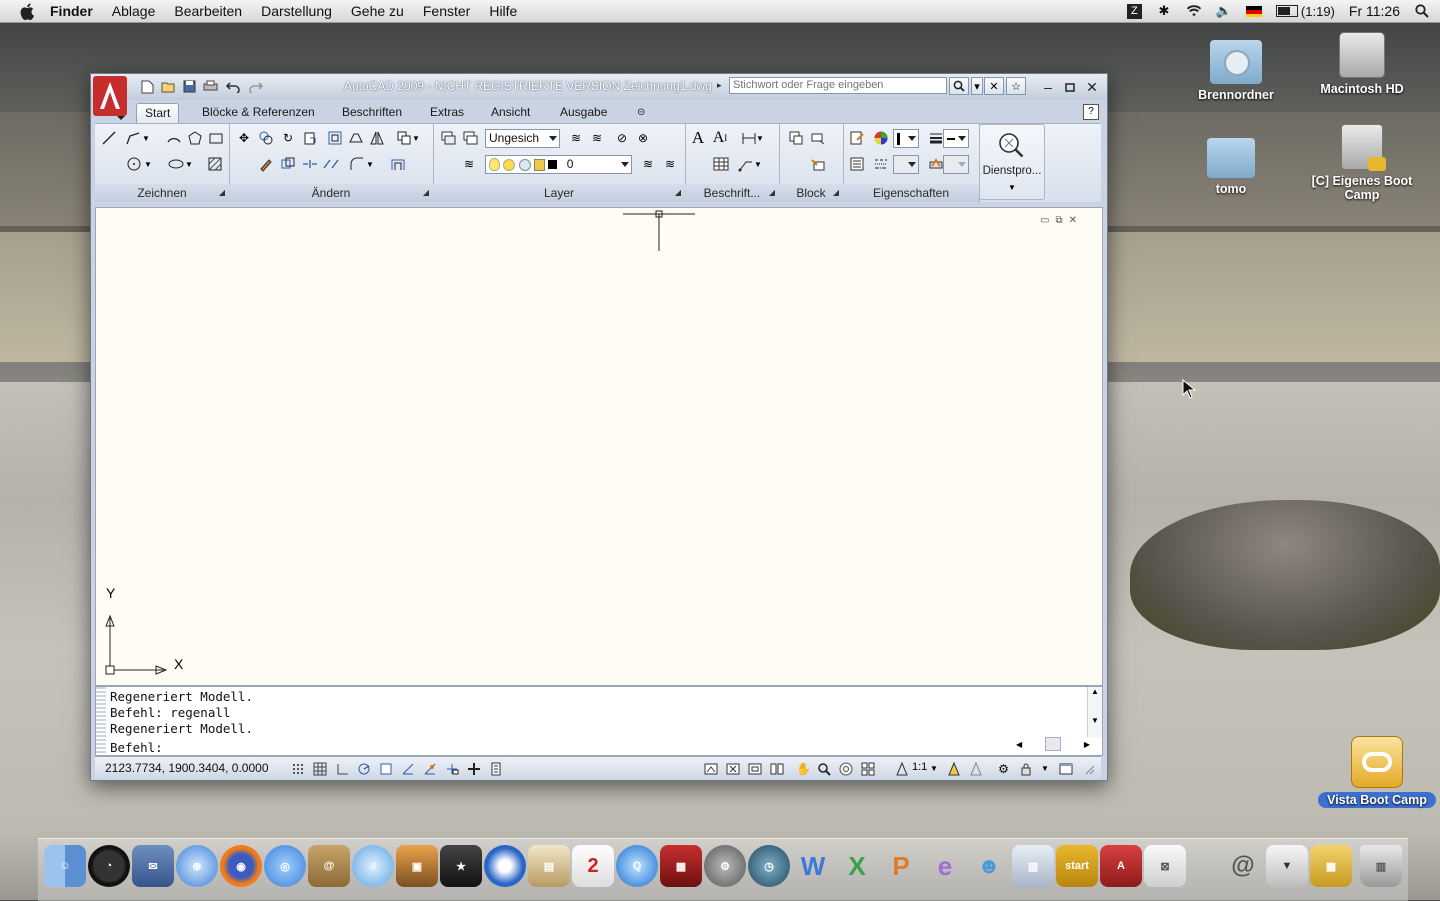 The width and height of the screenshot is (1440, 901). What do you see at coordinates (906, 164) in the screenshot?
I see `linetype-combo` at bounding box center [906, 164].